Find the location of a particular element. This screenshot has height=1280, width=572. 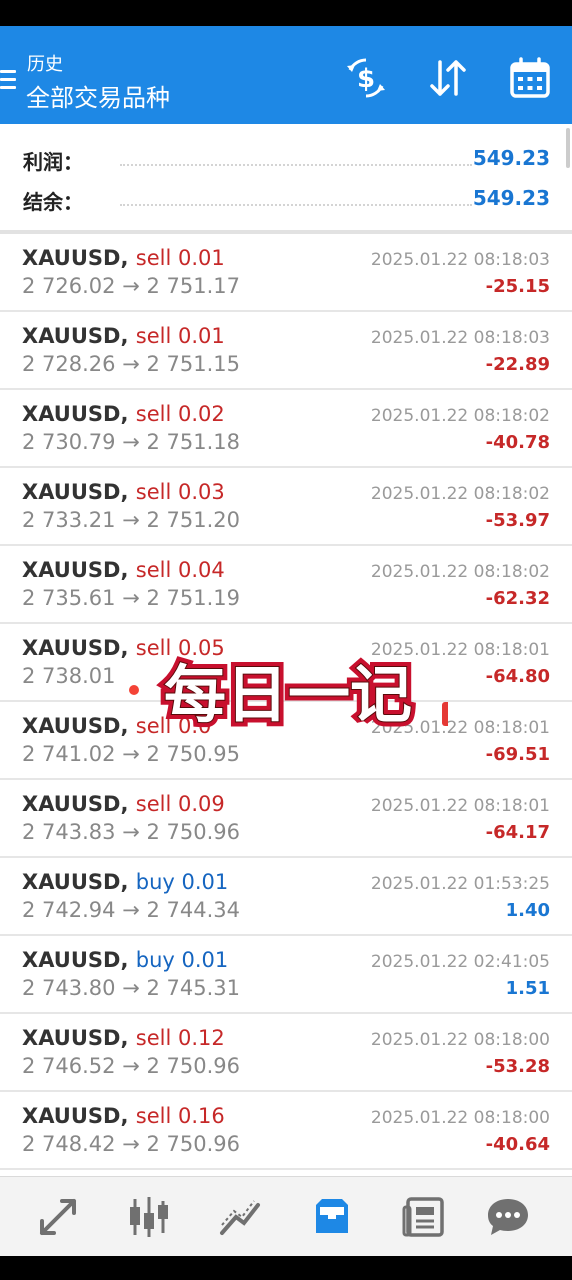

menu-icon is located at coordinates (9, 81).